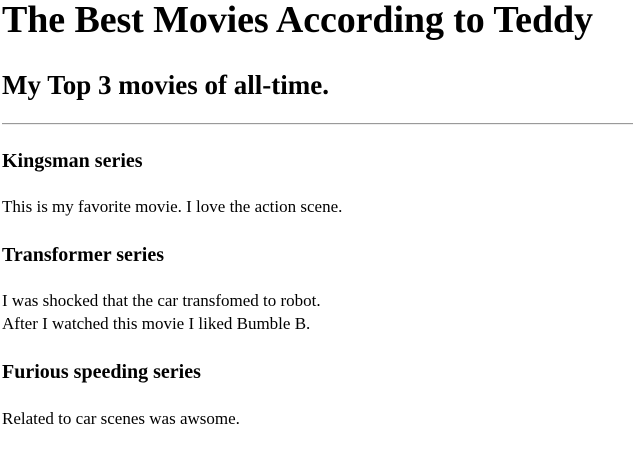 Image resolution: width=633 pixels, height=457 pixels. What do you see at coordinates (83, 255) in the screenshot?
I see `movie-title: Transformer series` at bounding box center [83, 255].